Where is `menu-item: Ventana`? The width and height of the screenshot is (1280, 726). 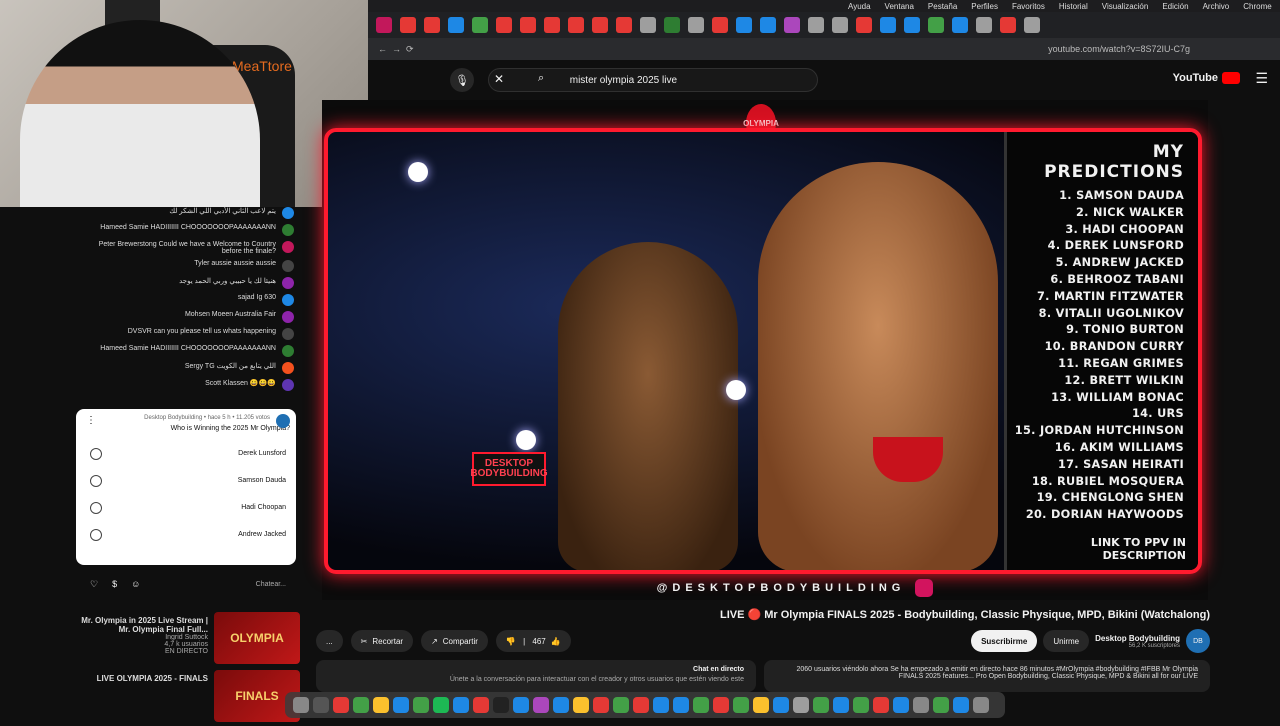 menu-item: Ventana is located at coordinates (899, 6).